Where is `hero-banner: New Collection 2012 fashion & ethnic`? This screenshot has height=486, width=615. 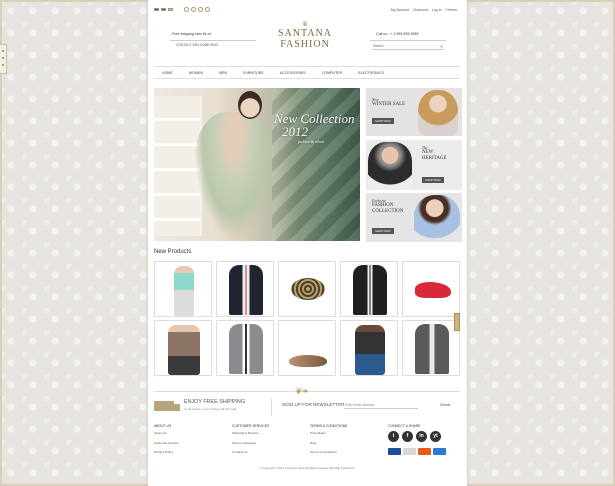 hero-banner: New Collection 2012 fashion & ethnic is located at coordinates (257, 164).